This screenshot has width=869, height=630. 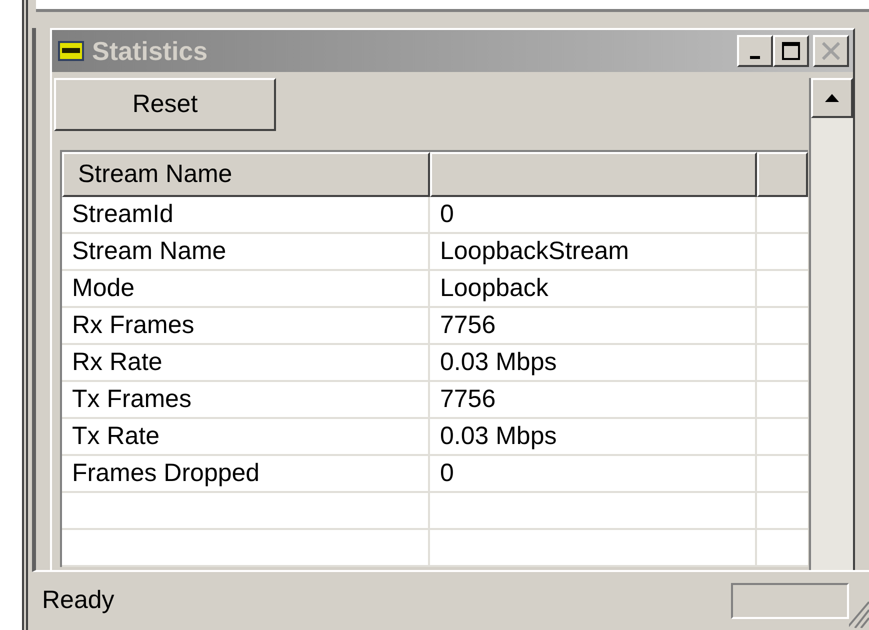 What do you see at coordinates (246, 214) in the screenshot?
I see `table-cell: StreamId` at bounding box center [246, 214].